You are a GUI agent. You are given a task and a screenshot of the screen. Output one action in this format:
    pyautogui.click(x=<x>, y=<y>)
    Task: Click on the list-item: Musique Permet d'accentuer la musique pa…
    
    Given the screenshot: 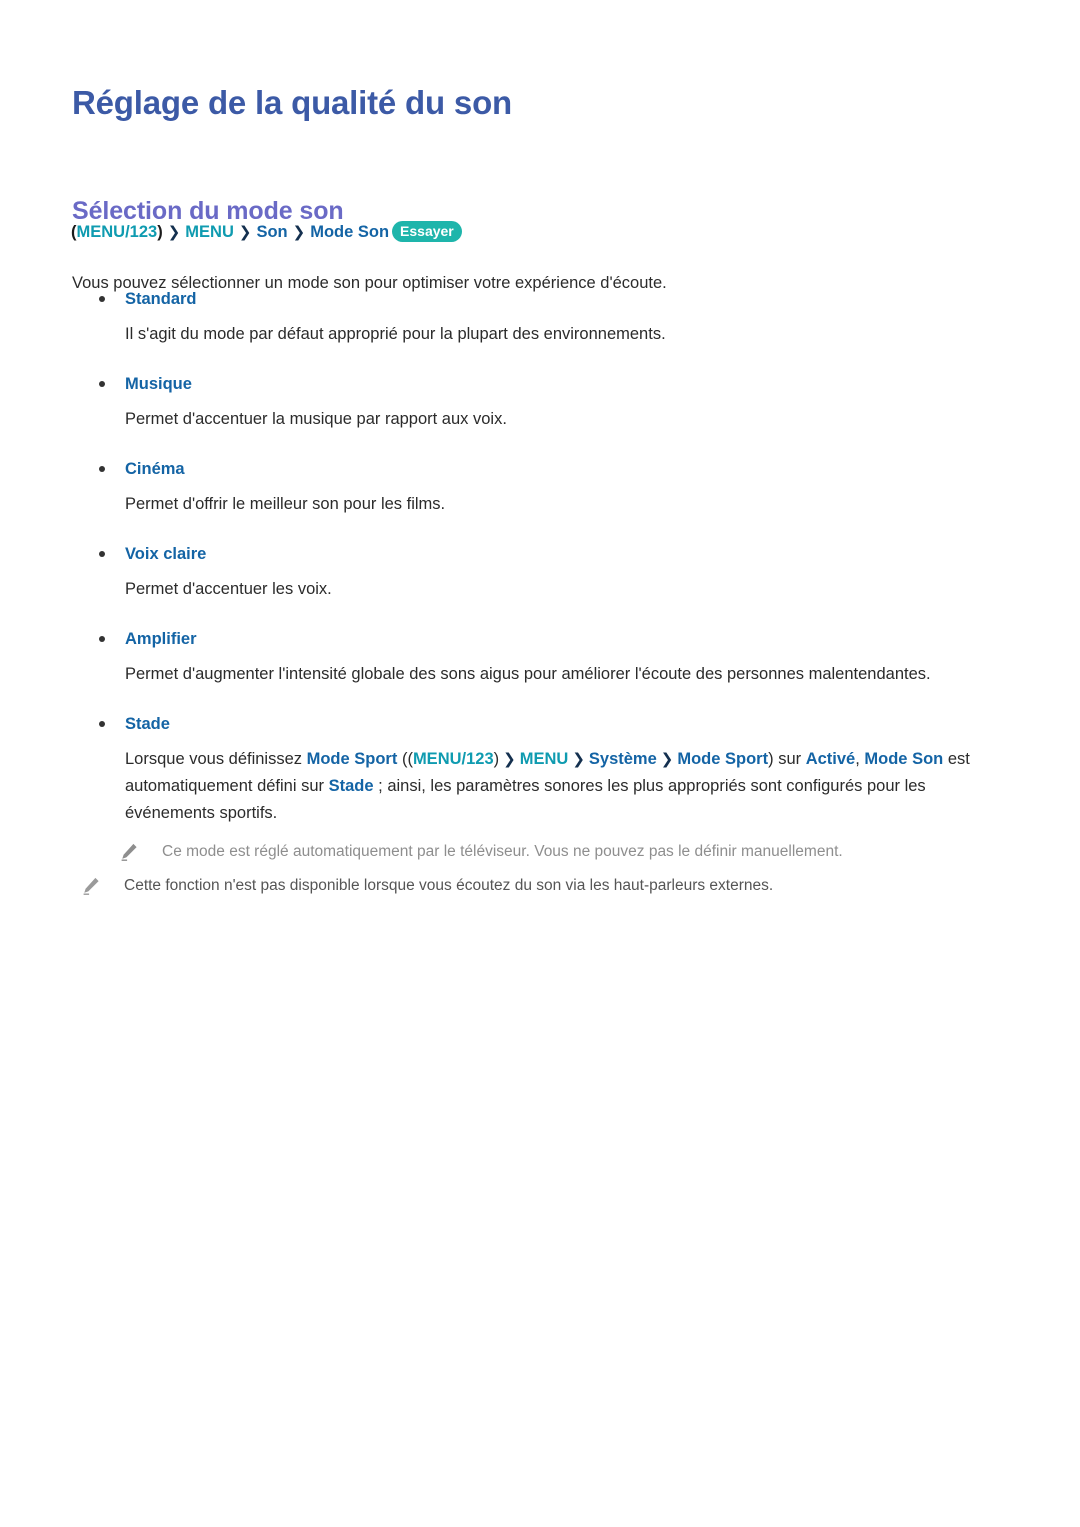 What is the action you would take?
    pyautogui.click(x=540, y=403)
    